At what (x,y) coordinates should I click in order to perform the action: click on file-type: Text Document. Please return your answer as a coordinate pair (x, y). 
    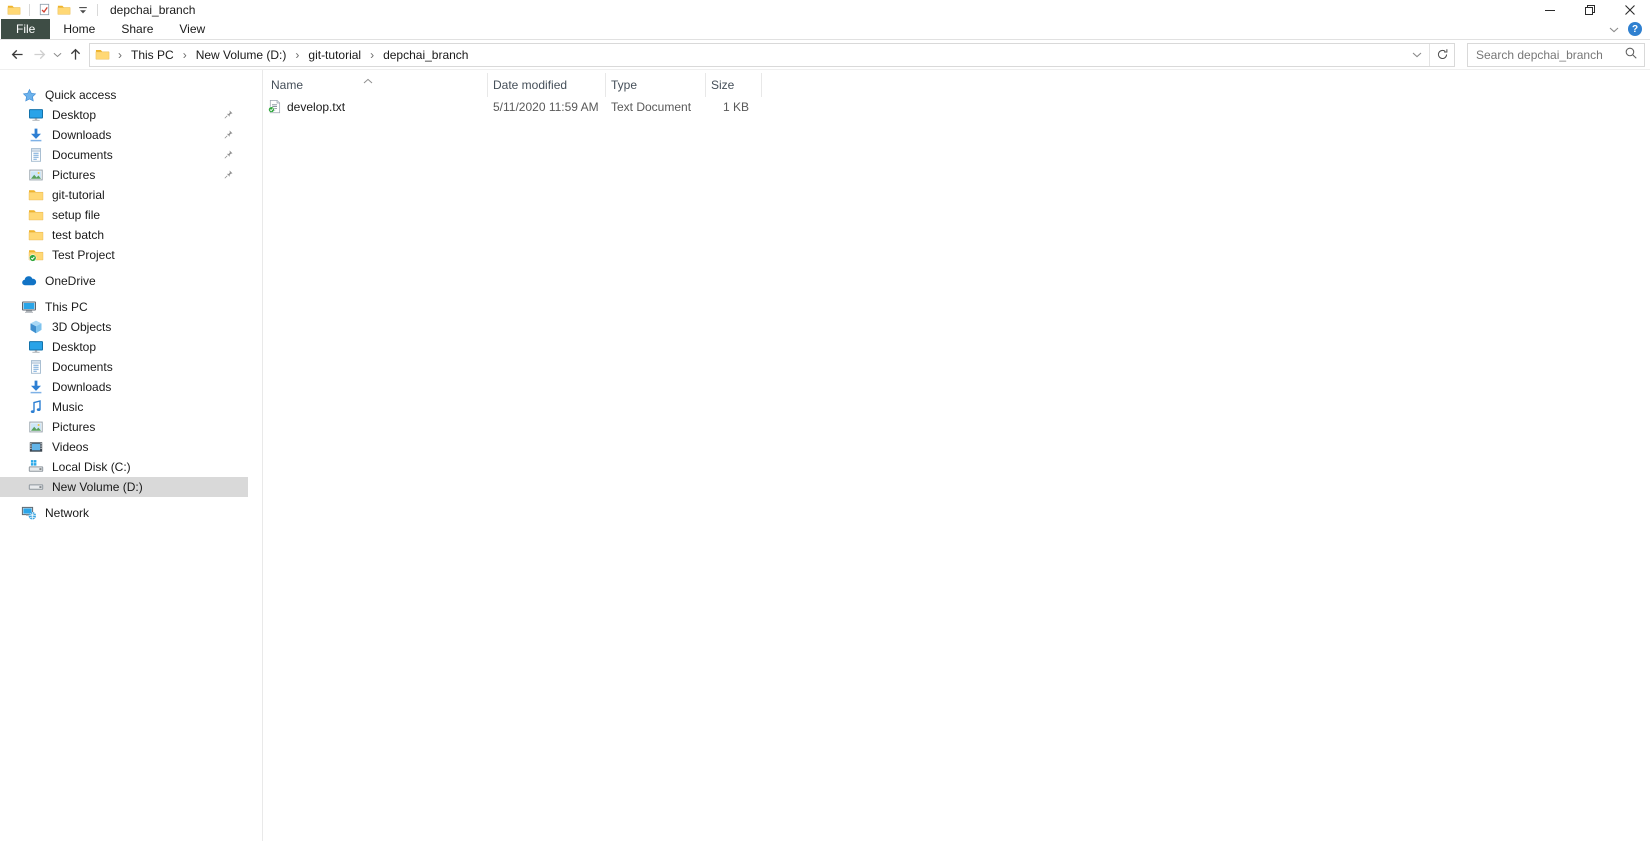
    Looking at the image, I should click on (651, 106).